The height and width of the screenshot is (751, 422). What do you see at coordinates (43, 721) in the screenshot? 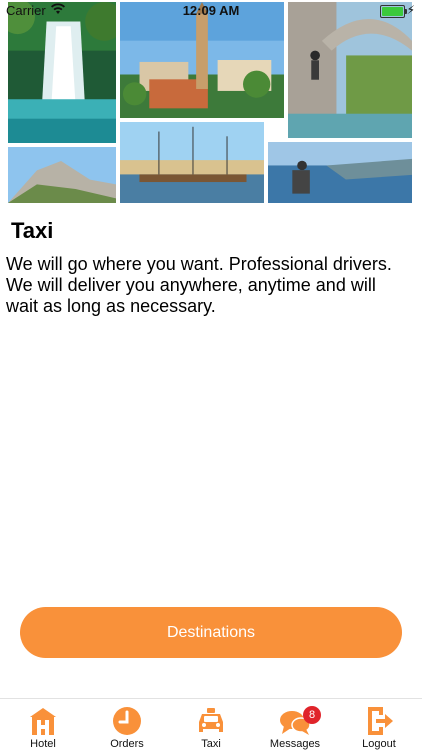
I see `hotel-icon` at bounding box center [43, 721].